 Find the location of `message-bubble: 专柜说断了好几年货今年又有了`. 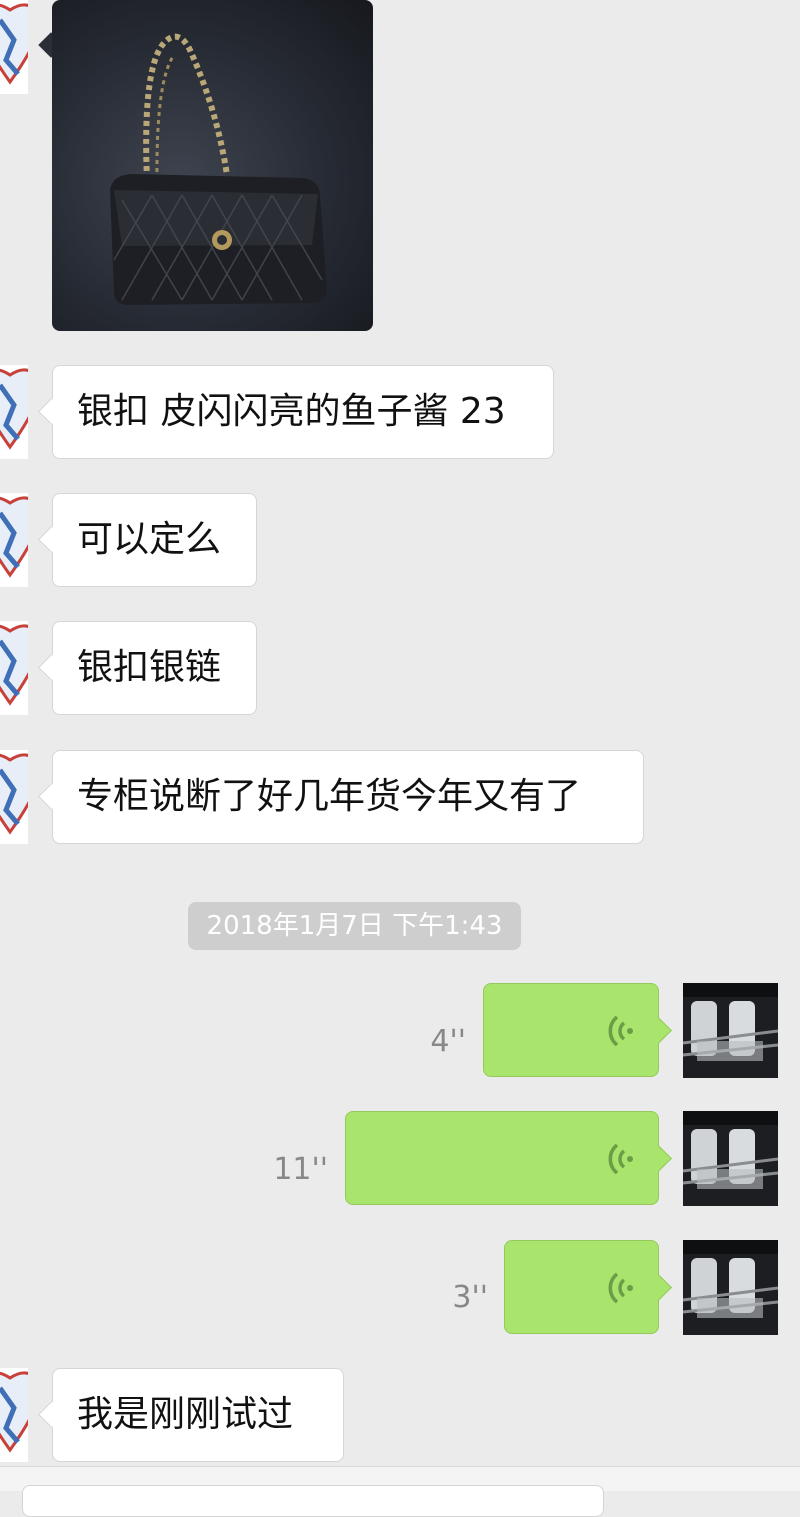

message-bubble: 专柜说断了好几年货今年又有了 is located at coordinates (348, 797).